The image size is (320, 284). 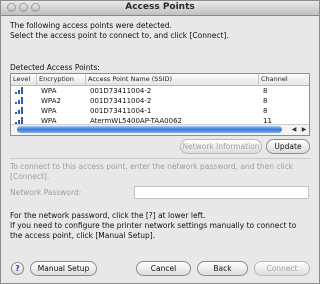 I want to click on network-password-input, so click(x=221, y=192).